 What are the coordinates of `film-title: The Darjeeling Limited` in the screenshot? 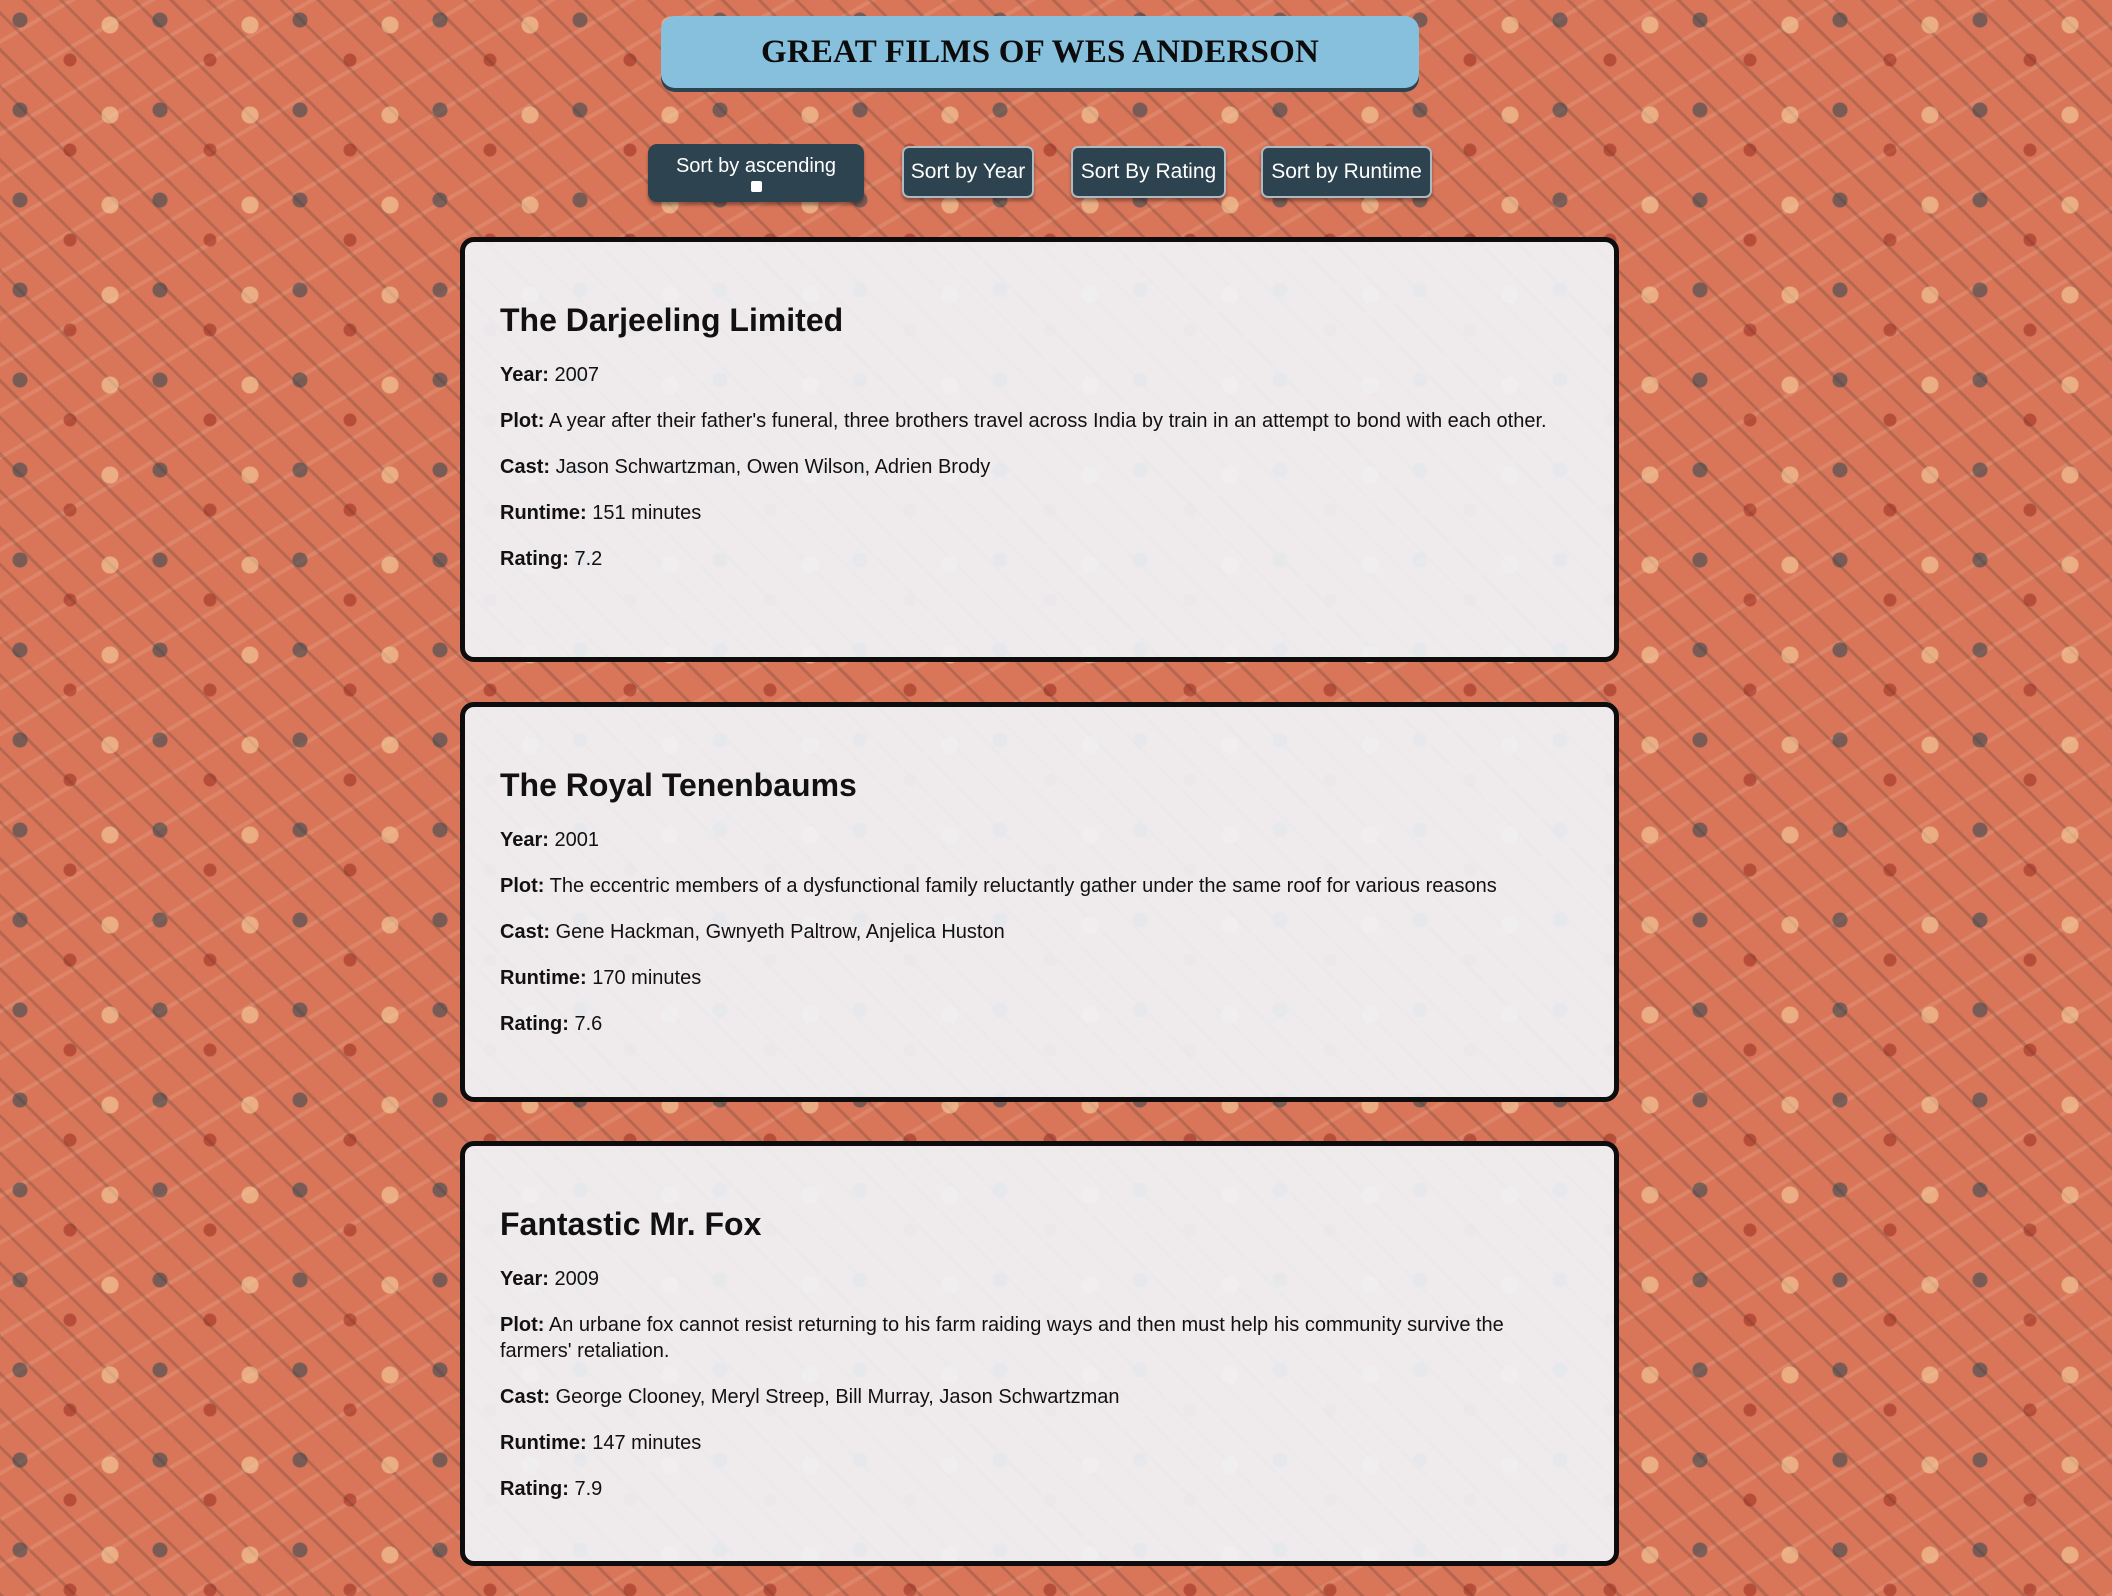 It's located at (672, 320).